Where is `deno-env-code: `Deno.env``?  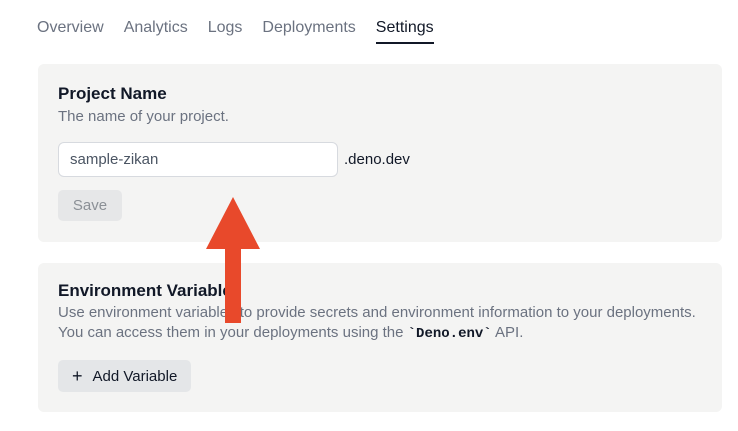
deno-env-code: `Deno.env` is located at coordinates (449, 334).